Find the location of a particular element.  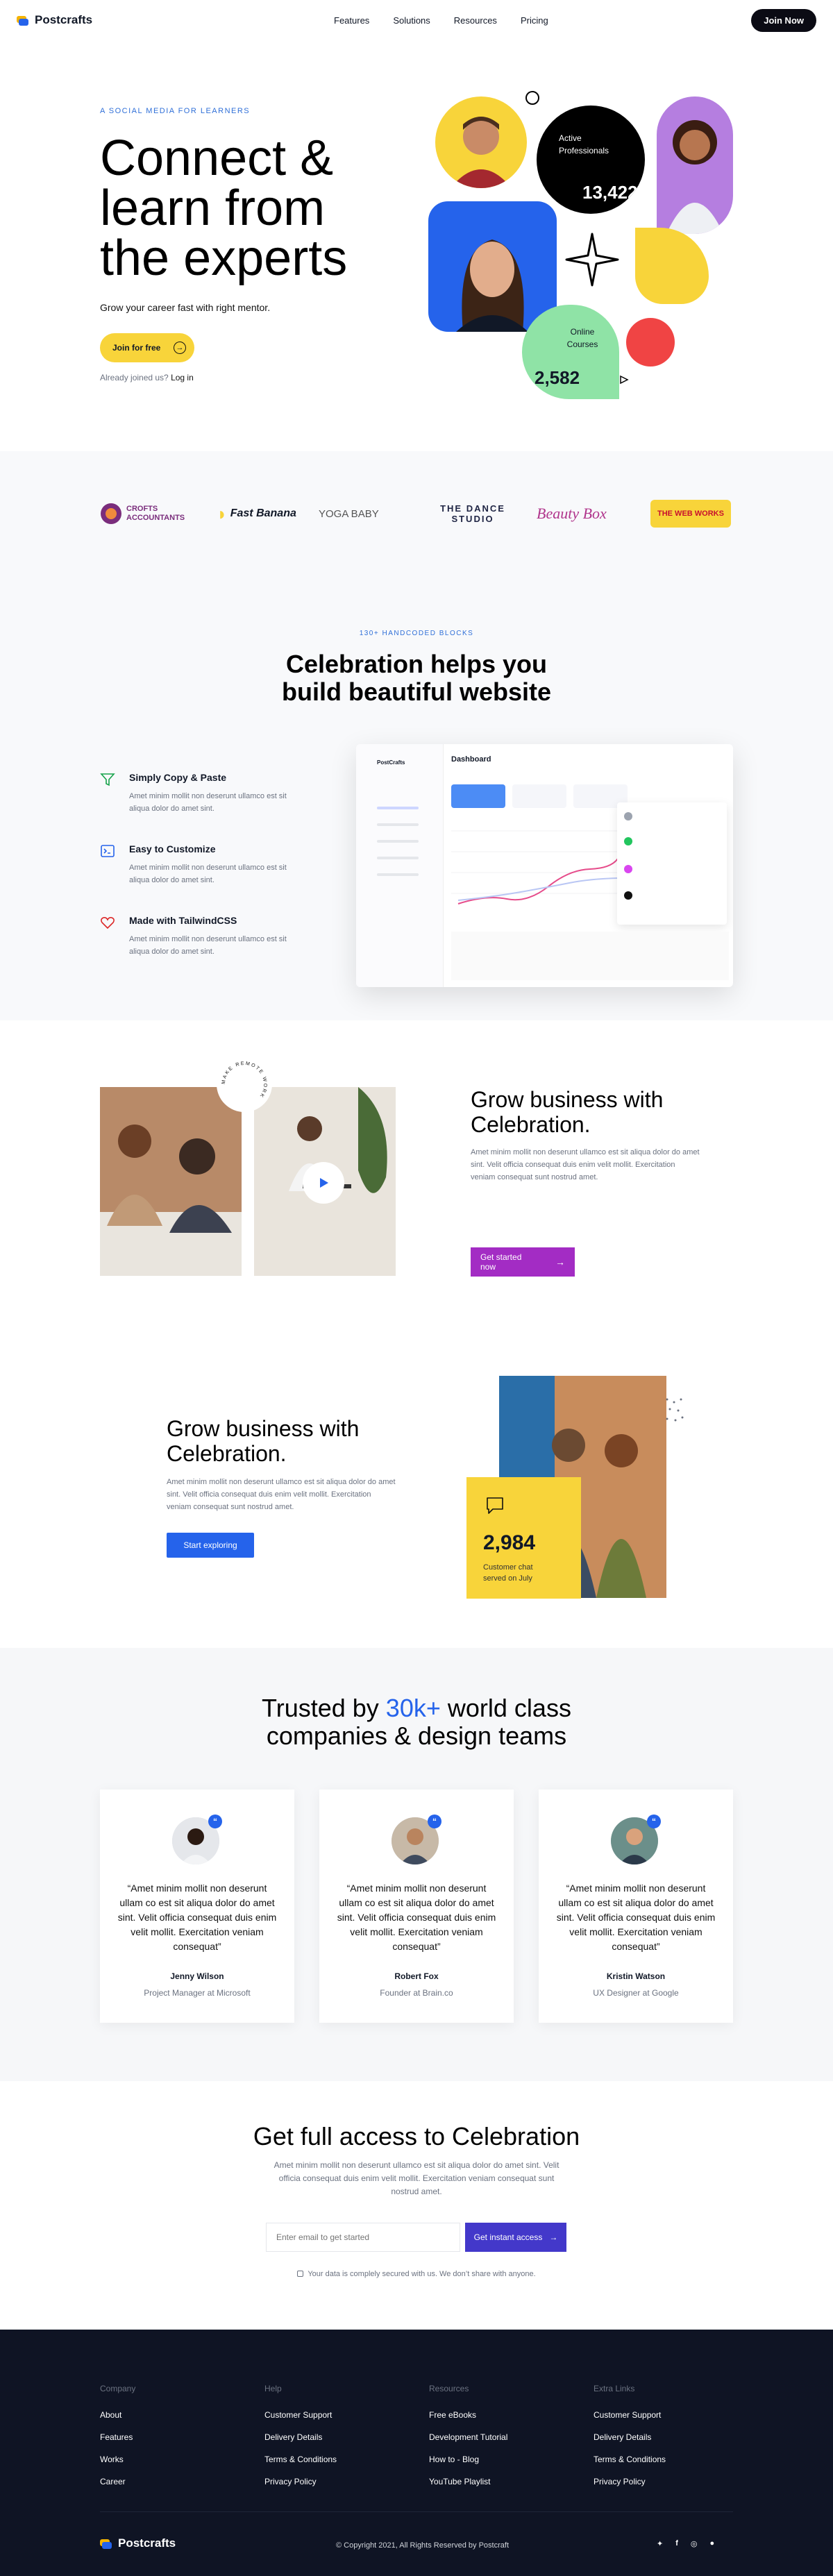

login-link: Log in is located at coordinates (183, 377).